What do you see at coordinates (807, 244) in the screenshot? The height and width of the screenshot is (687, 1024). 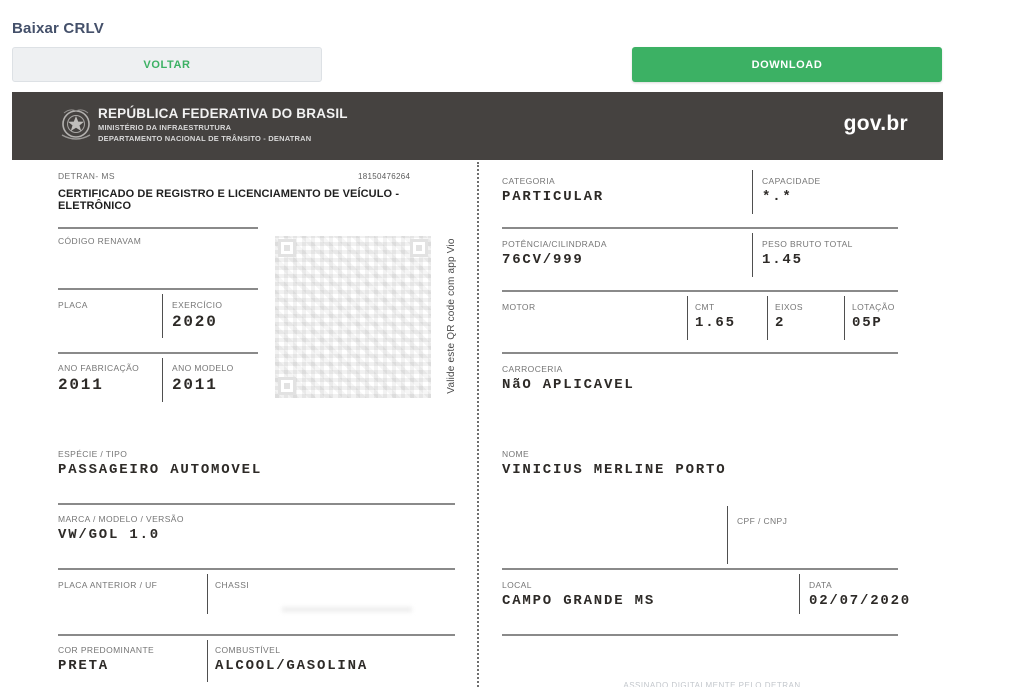 I see `field-peso-bruto-total-label: PESO BRUTO TOTAL` at bounding box center [807, 244].